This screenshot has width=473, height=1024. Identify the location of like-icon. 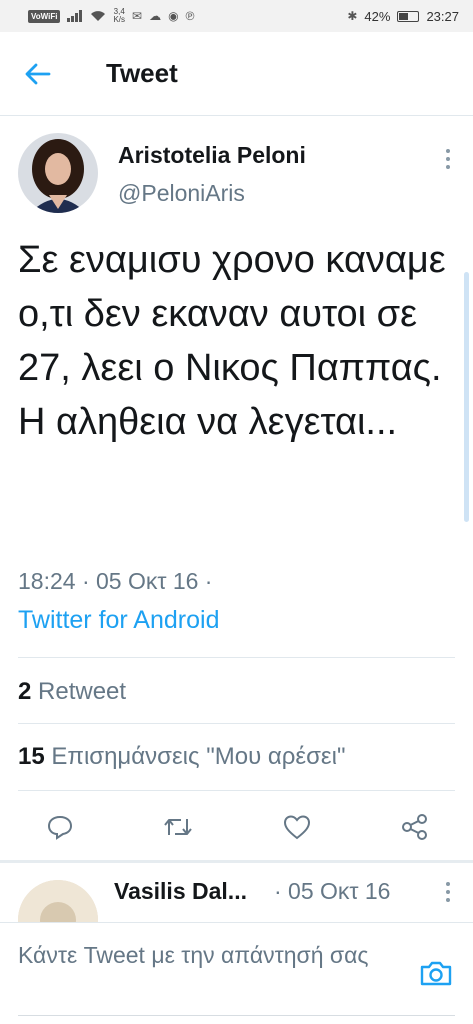
(296, 827).